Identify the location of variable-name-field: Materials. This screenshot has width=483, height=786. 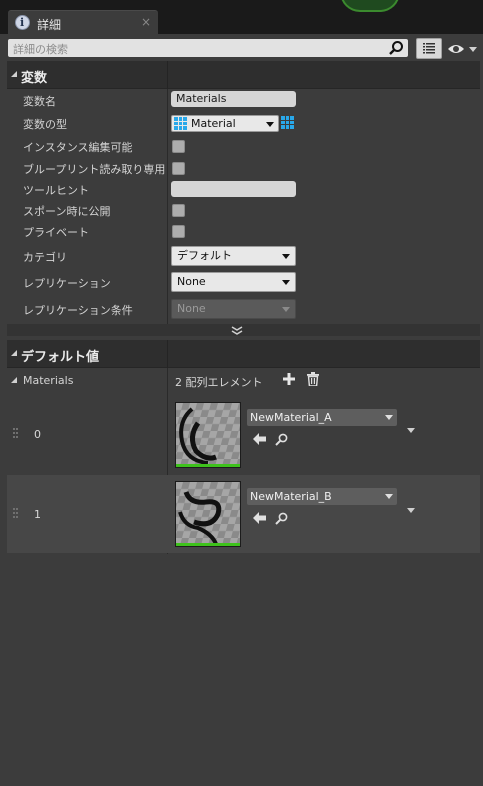
(233, 99).